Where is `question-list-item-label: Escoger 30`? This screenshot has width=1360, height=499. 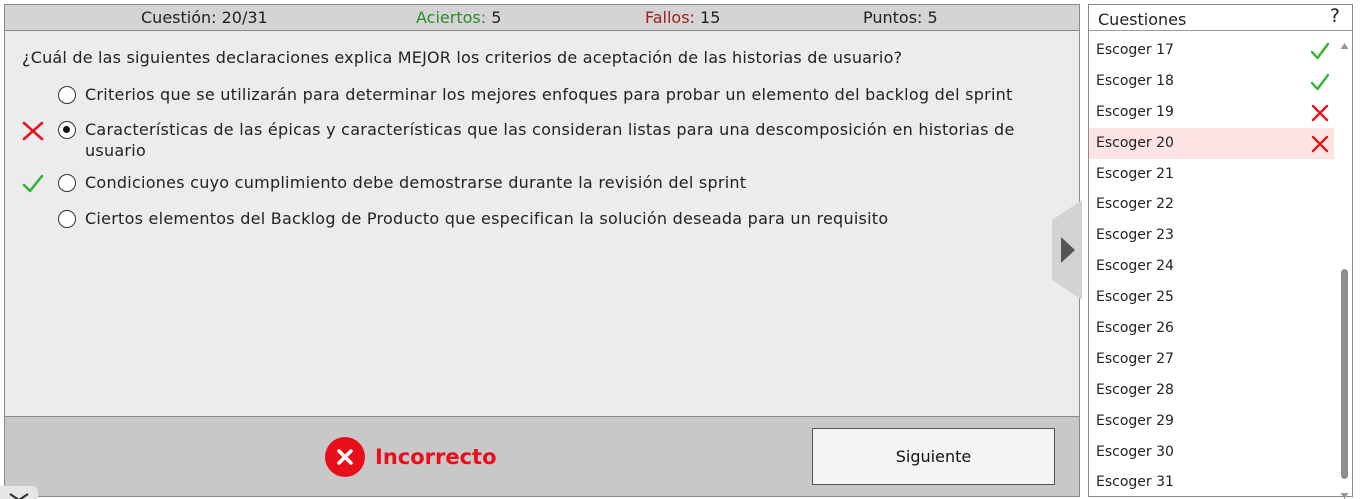
question-list-item-label: Escoger 30 is located at coordinates (1135, 451).